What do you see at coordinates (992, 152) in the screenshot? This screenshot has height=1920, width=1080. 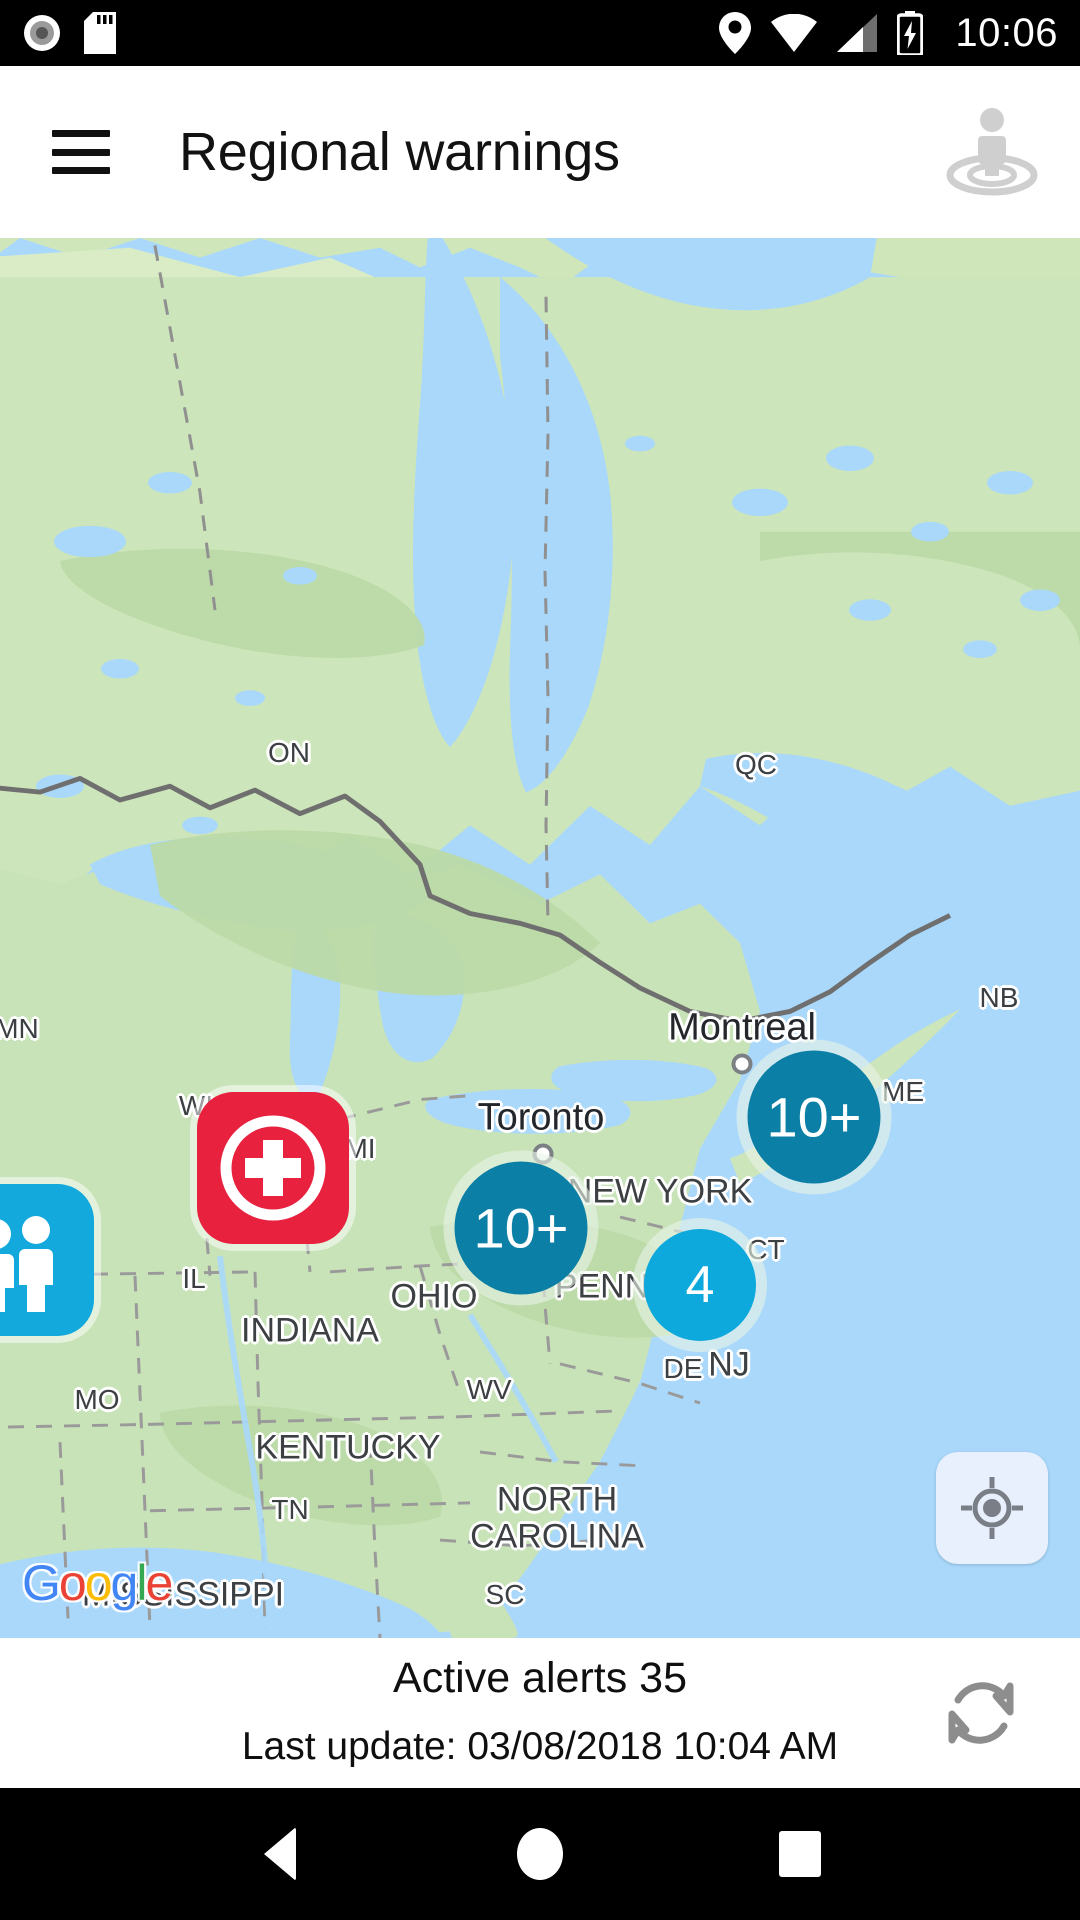 I see `street-view-pegman-icon` at bounding box center [992, 152].